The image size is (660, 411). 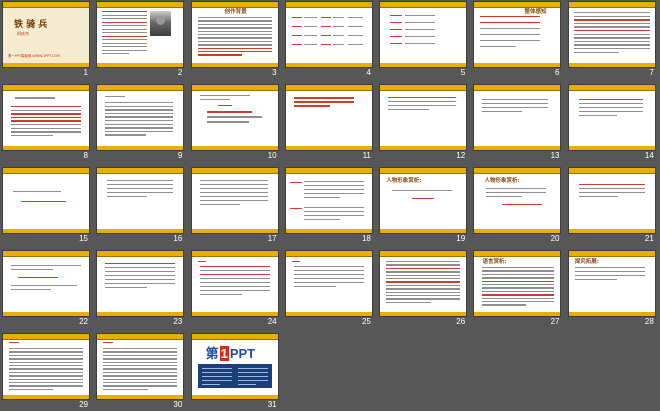 What do you see at coordinates (368, 72) in the screenshot?
I see `slide-number: 4` at bounding box center [368, 72].